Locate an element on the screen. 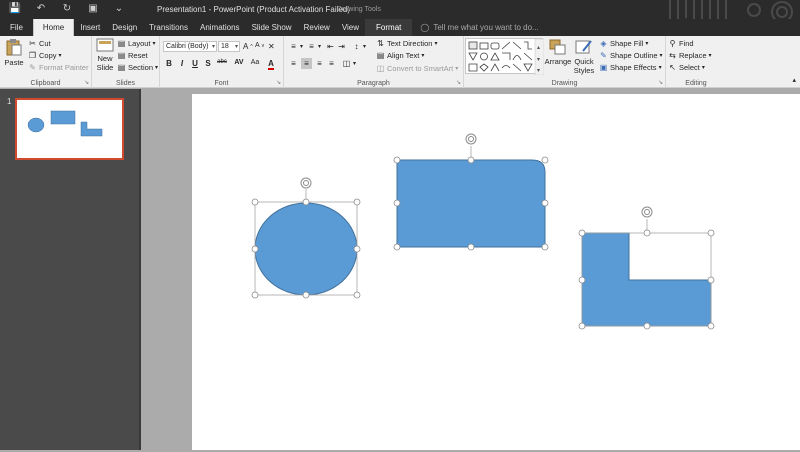 This screenshot has width=800, height=452. format-painter-button: ✎ Format Painter is located at coordinates (58, 67).